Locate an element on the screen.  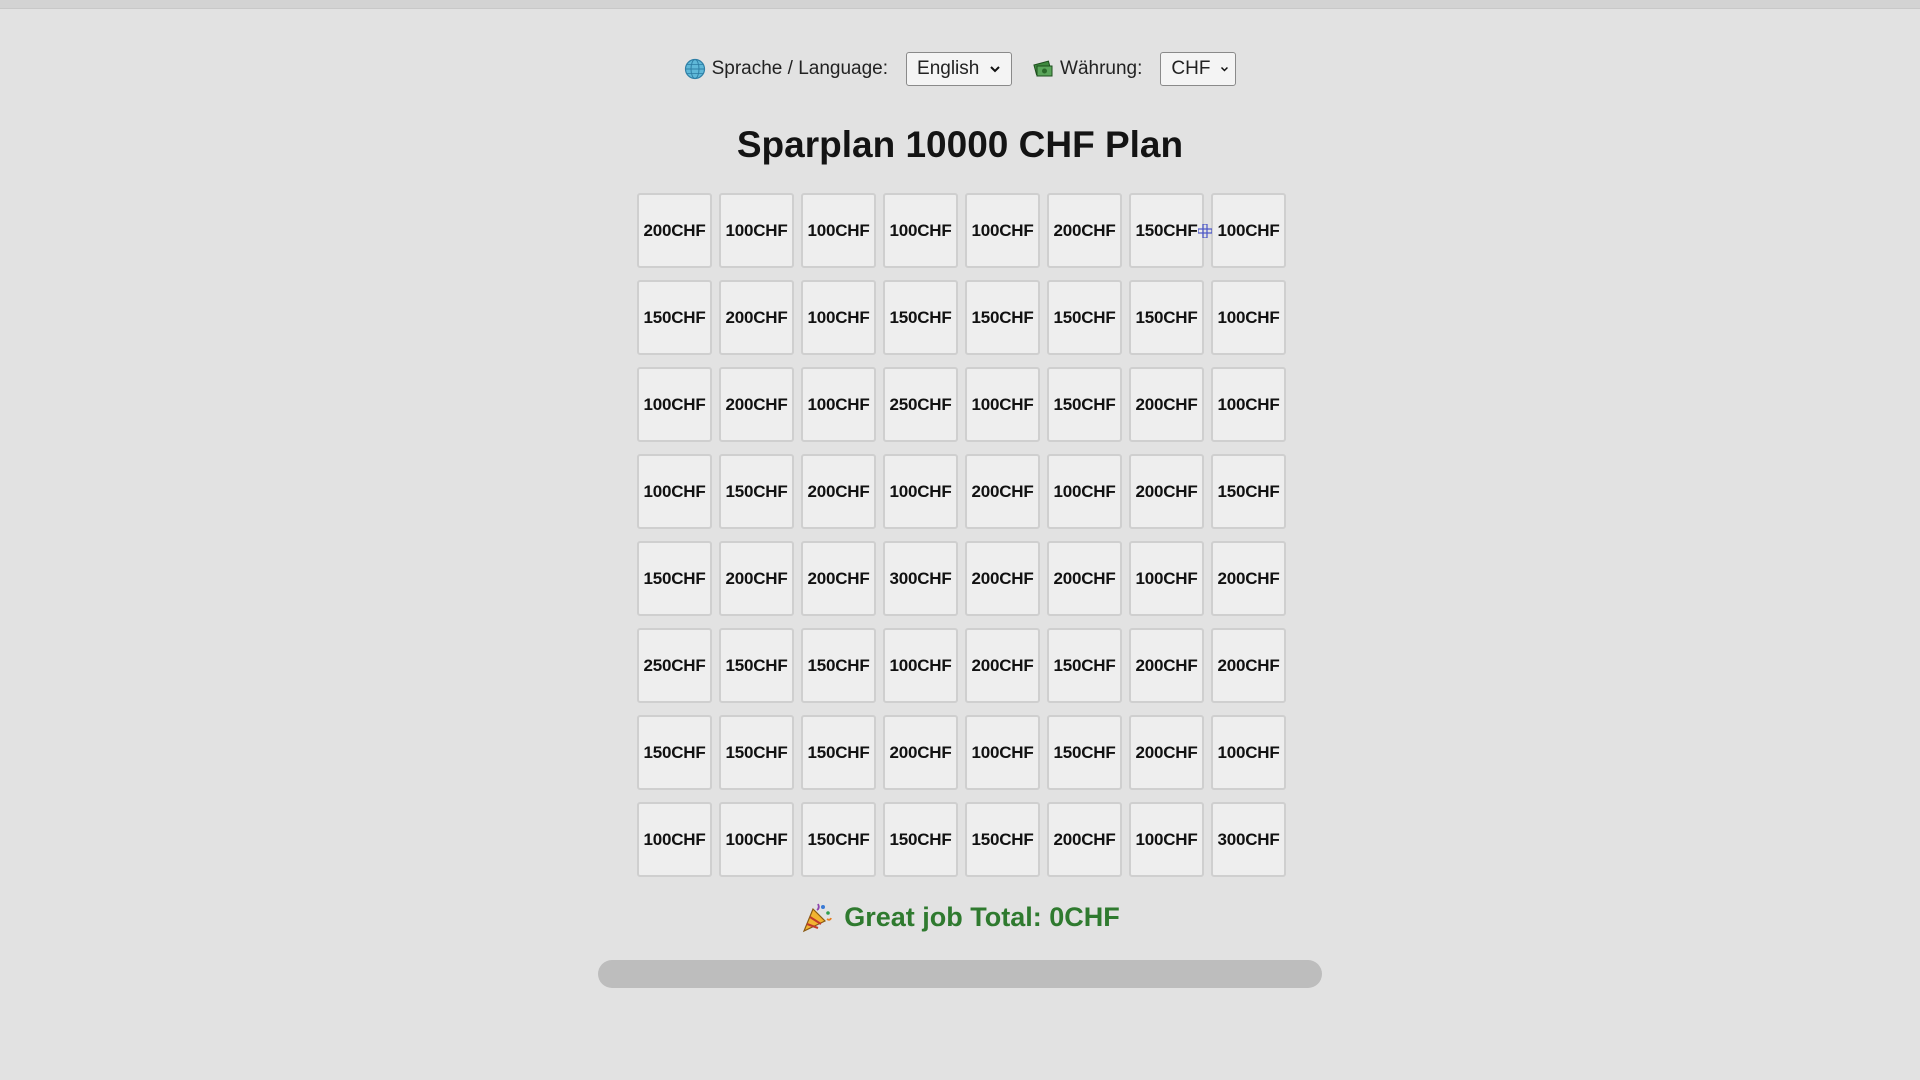
language-label: Sprache / Language: is located at coordinates (800, 68).